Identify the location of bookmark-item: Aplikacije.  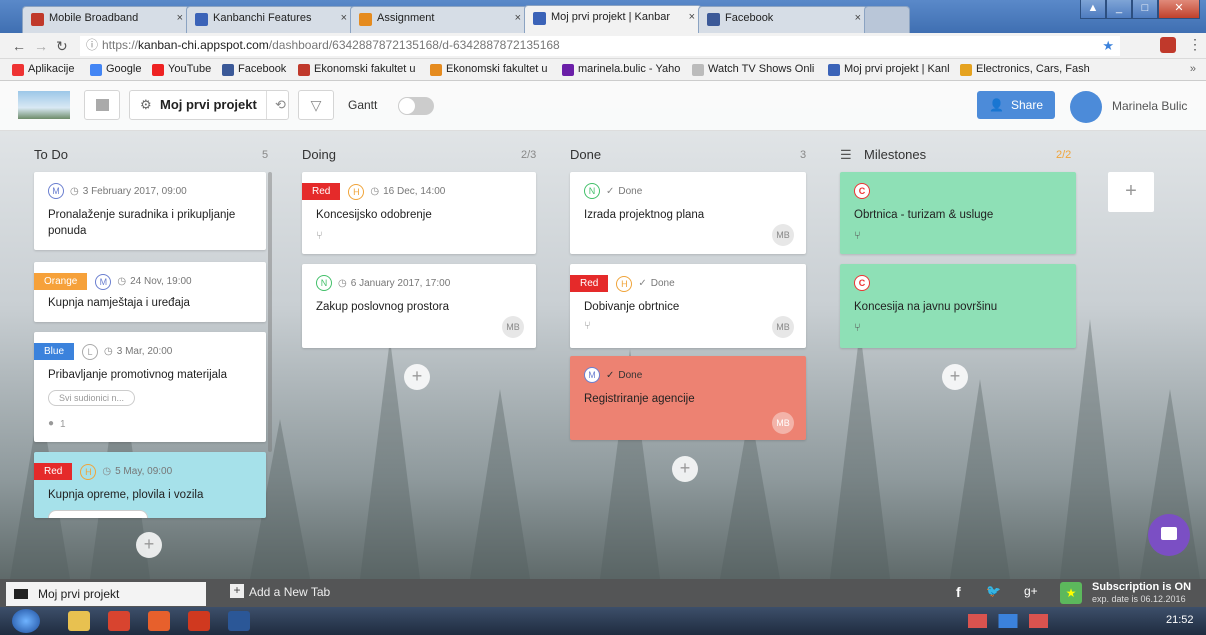
(43, 69).